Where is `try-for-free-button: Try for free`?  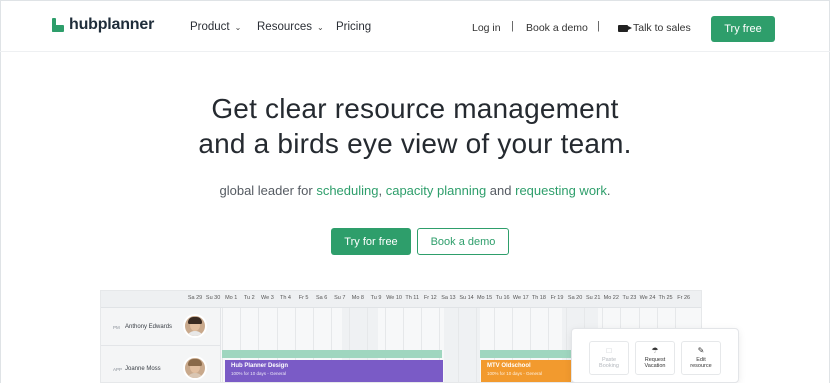
try-for-free-button: Try for free is located at coordinates (371, 241).